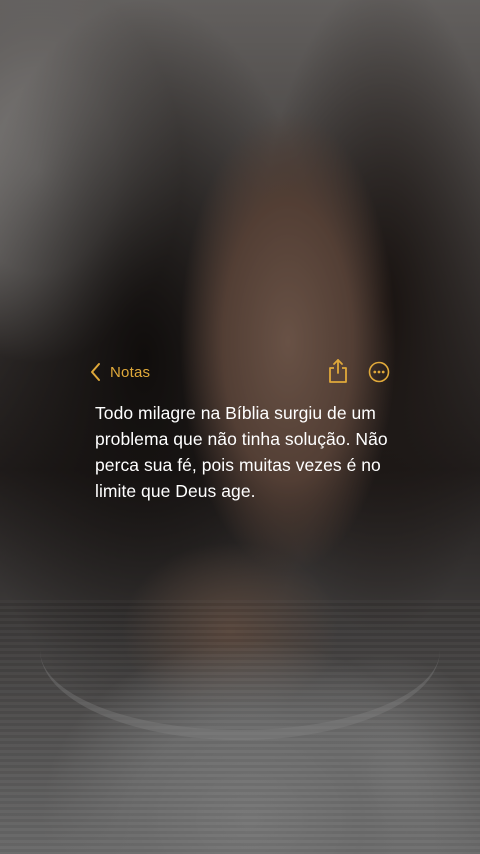  I want to click on share-icon, so click(338, 373).